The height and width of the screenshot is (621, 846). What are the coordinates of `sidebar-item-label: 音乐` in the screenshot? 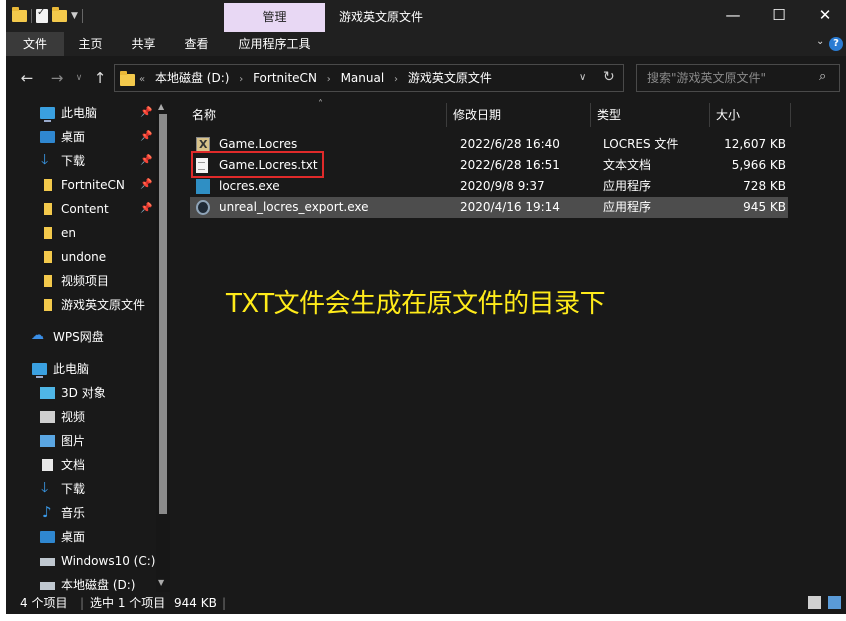 It's located at (73, 513).